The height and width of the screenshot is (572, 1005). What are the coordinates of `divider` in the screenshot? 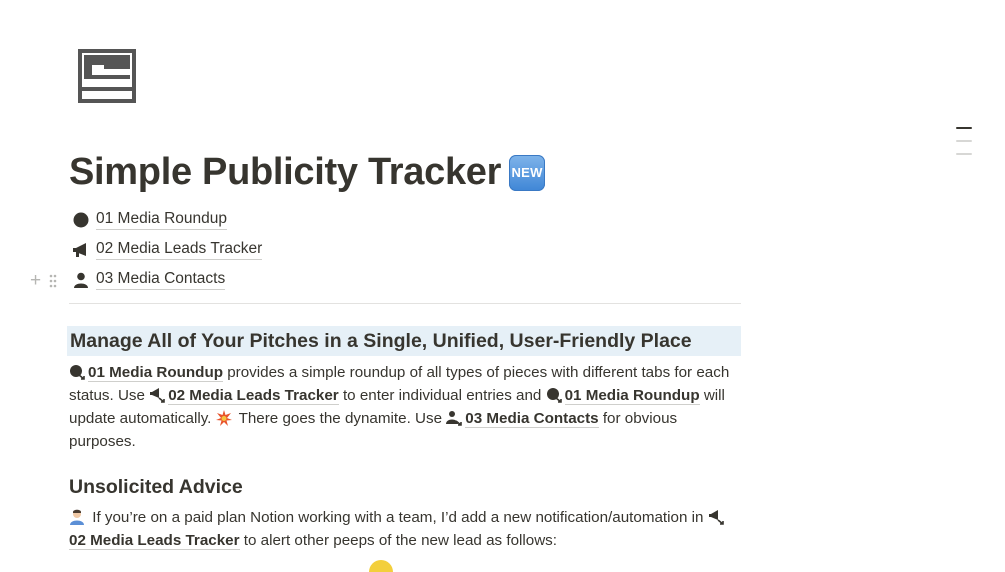 It's located at (405, 303).